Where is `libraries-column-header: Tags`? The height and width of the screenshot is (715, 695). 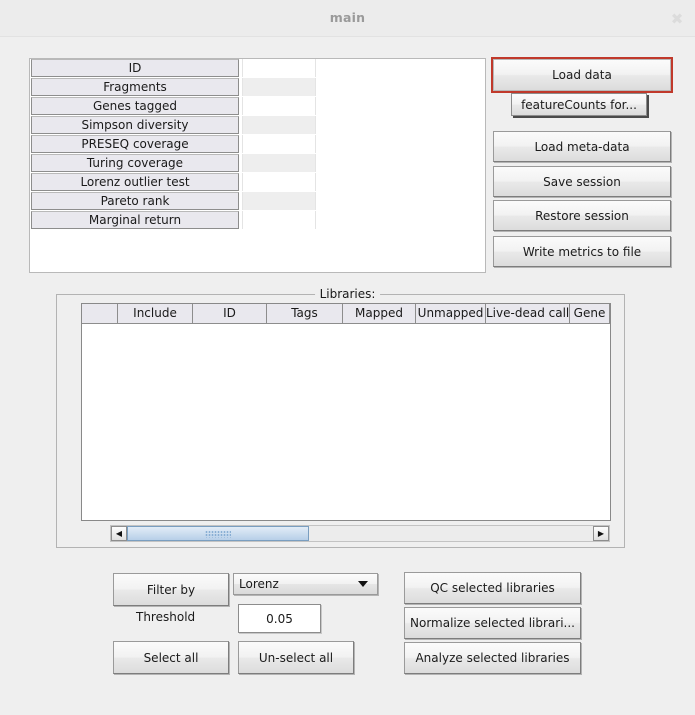 libraries-column-header: Tags is located at coordinates (305, 314).